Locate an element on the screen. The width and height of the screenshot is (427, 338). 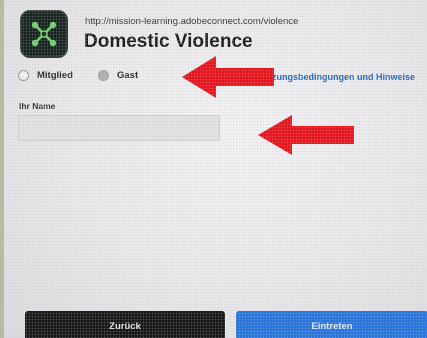
meeting-title: Domestic Violence is located at coordinates (168, 41).